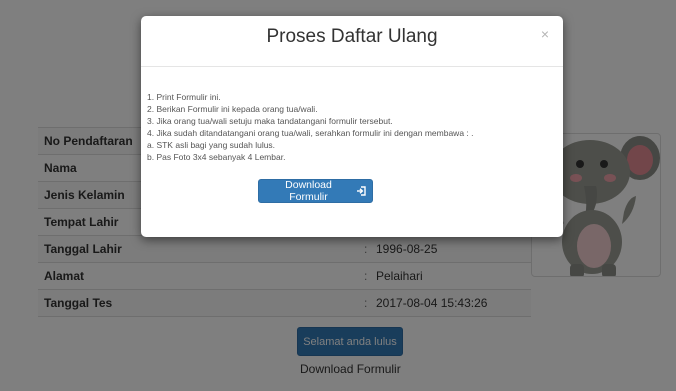 The height and width of the screenshot is (391, 676). I want to click on modal-header: Proses Daftar Ulang ×, so click(352, 41).